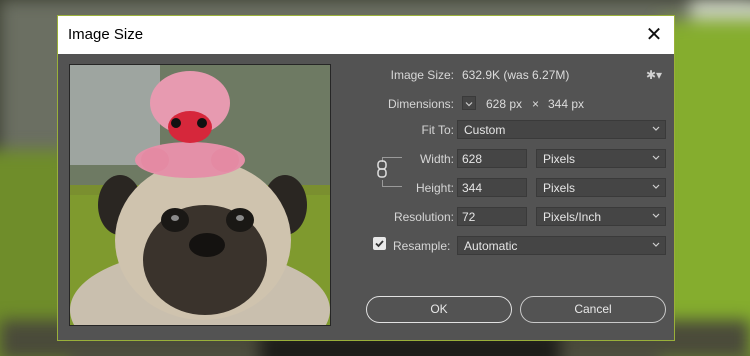 Image resolution: width=750 pixels, height=356 pixels. Describe the element at coordinates (601, 187) in the screenshot. I see `height-unit-select: Pixels` at that location.